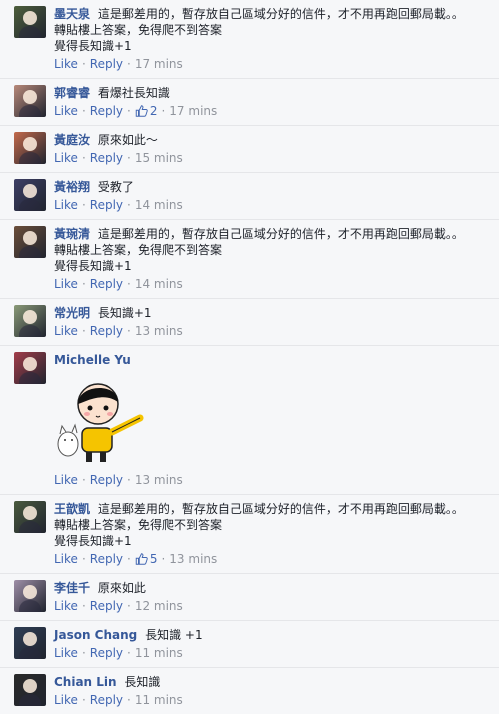  Describe the element at coordinates (159, 700) in the screenshot. I see `timestamp: 11 mins` at that location.